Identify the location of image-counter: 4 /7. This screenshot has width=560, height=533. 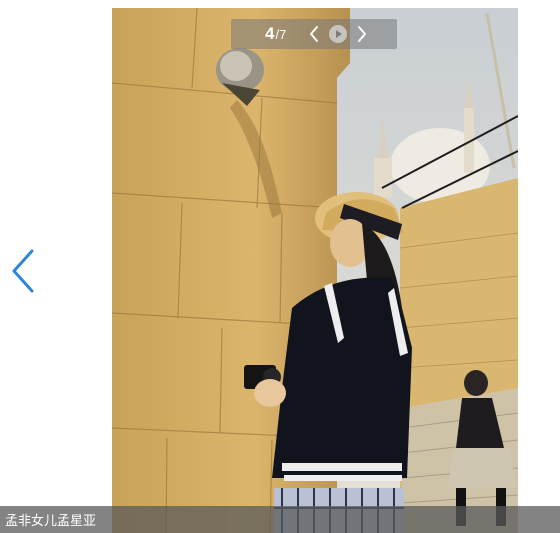
(275, 34).